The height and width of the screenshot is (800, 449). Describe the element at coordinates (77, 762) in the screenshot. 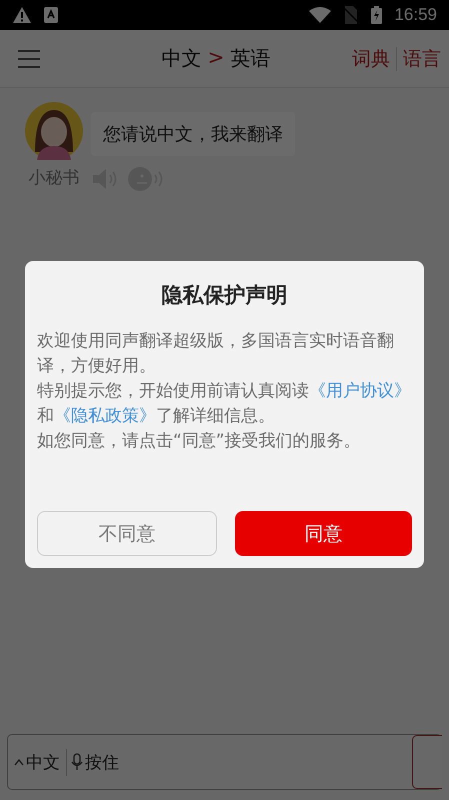

I see `microphone-icon` at that location.